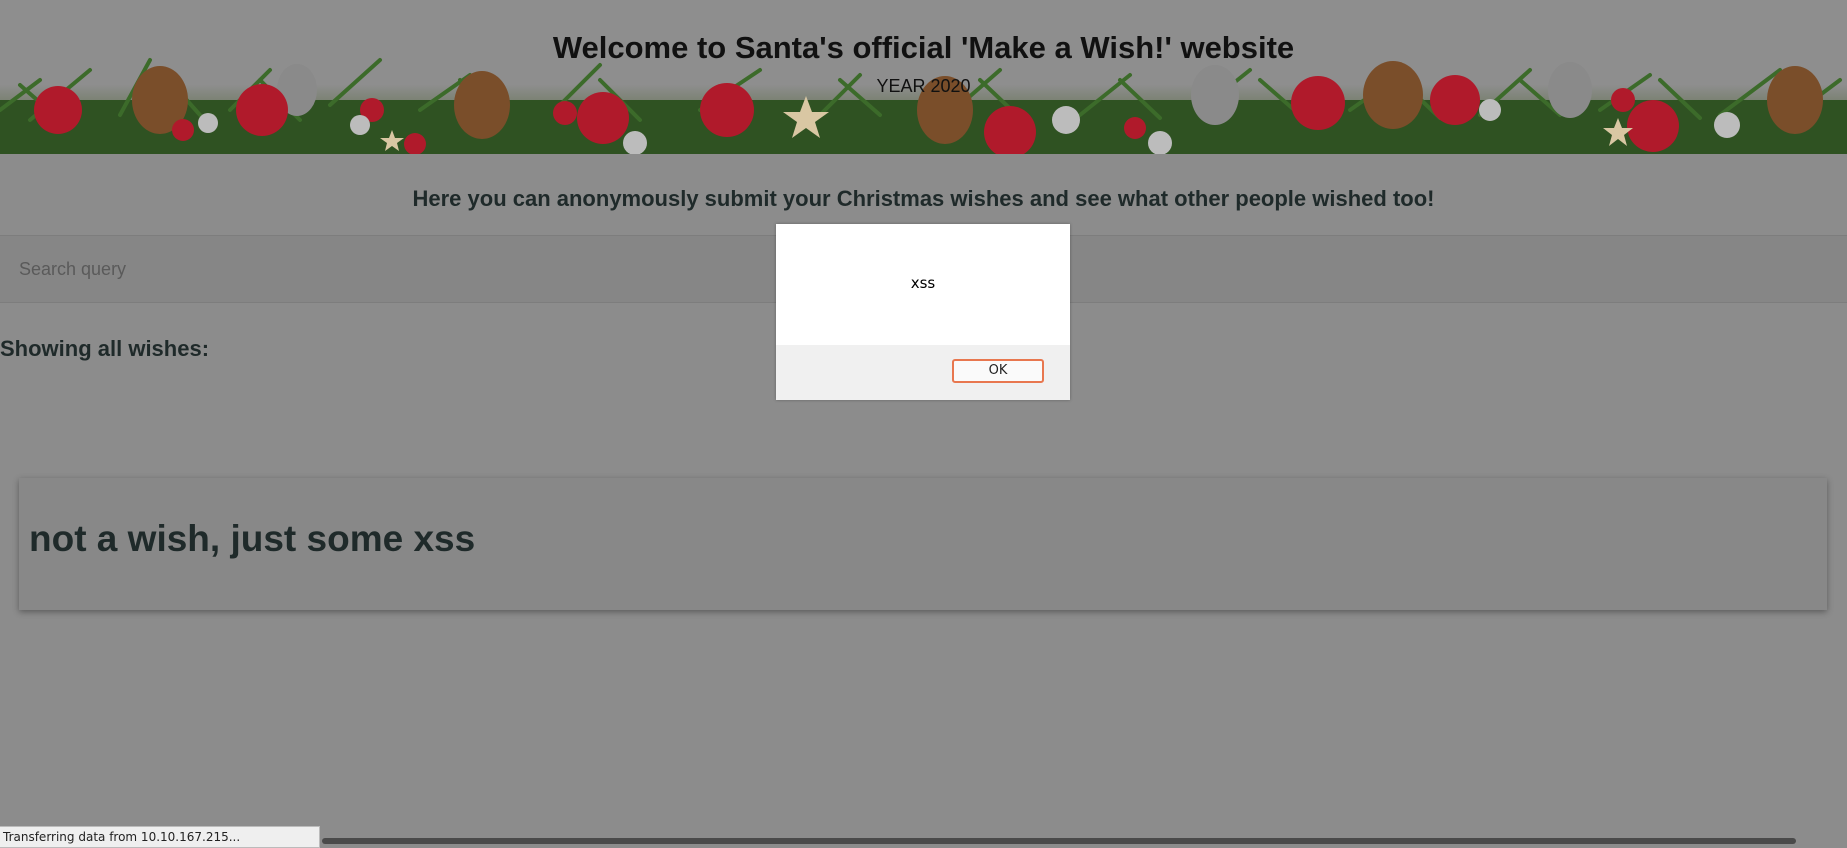  I want to click on horizontal-scrollbar, so click(1059, 841).